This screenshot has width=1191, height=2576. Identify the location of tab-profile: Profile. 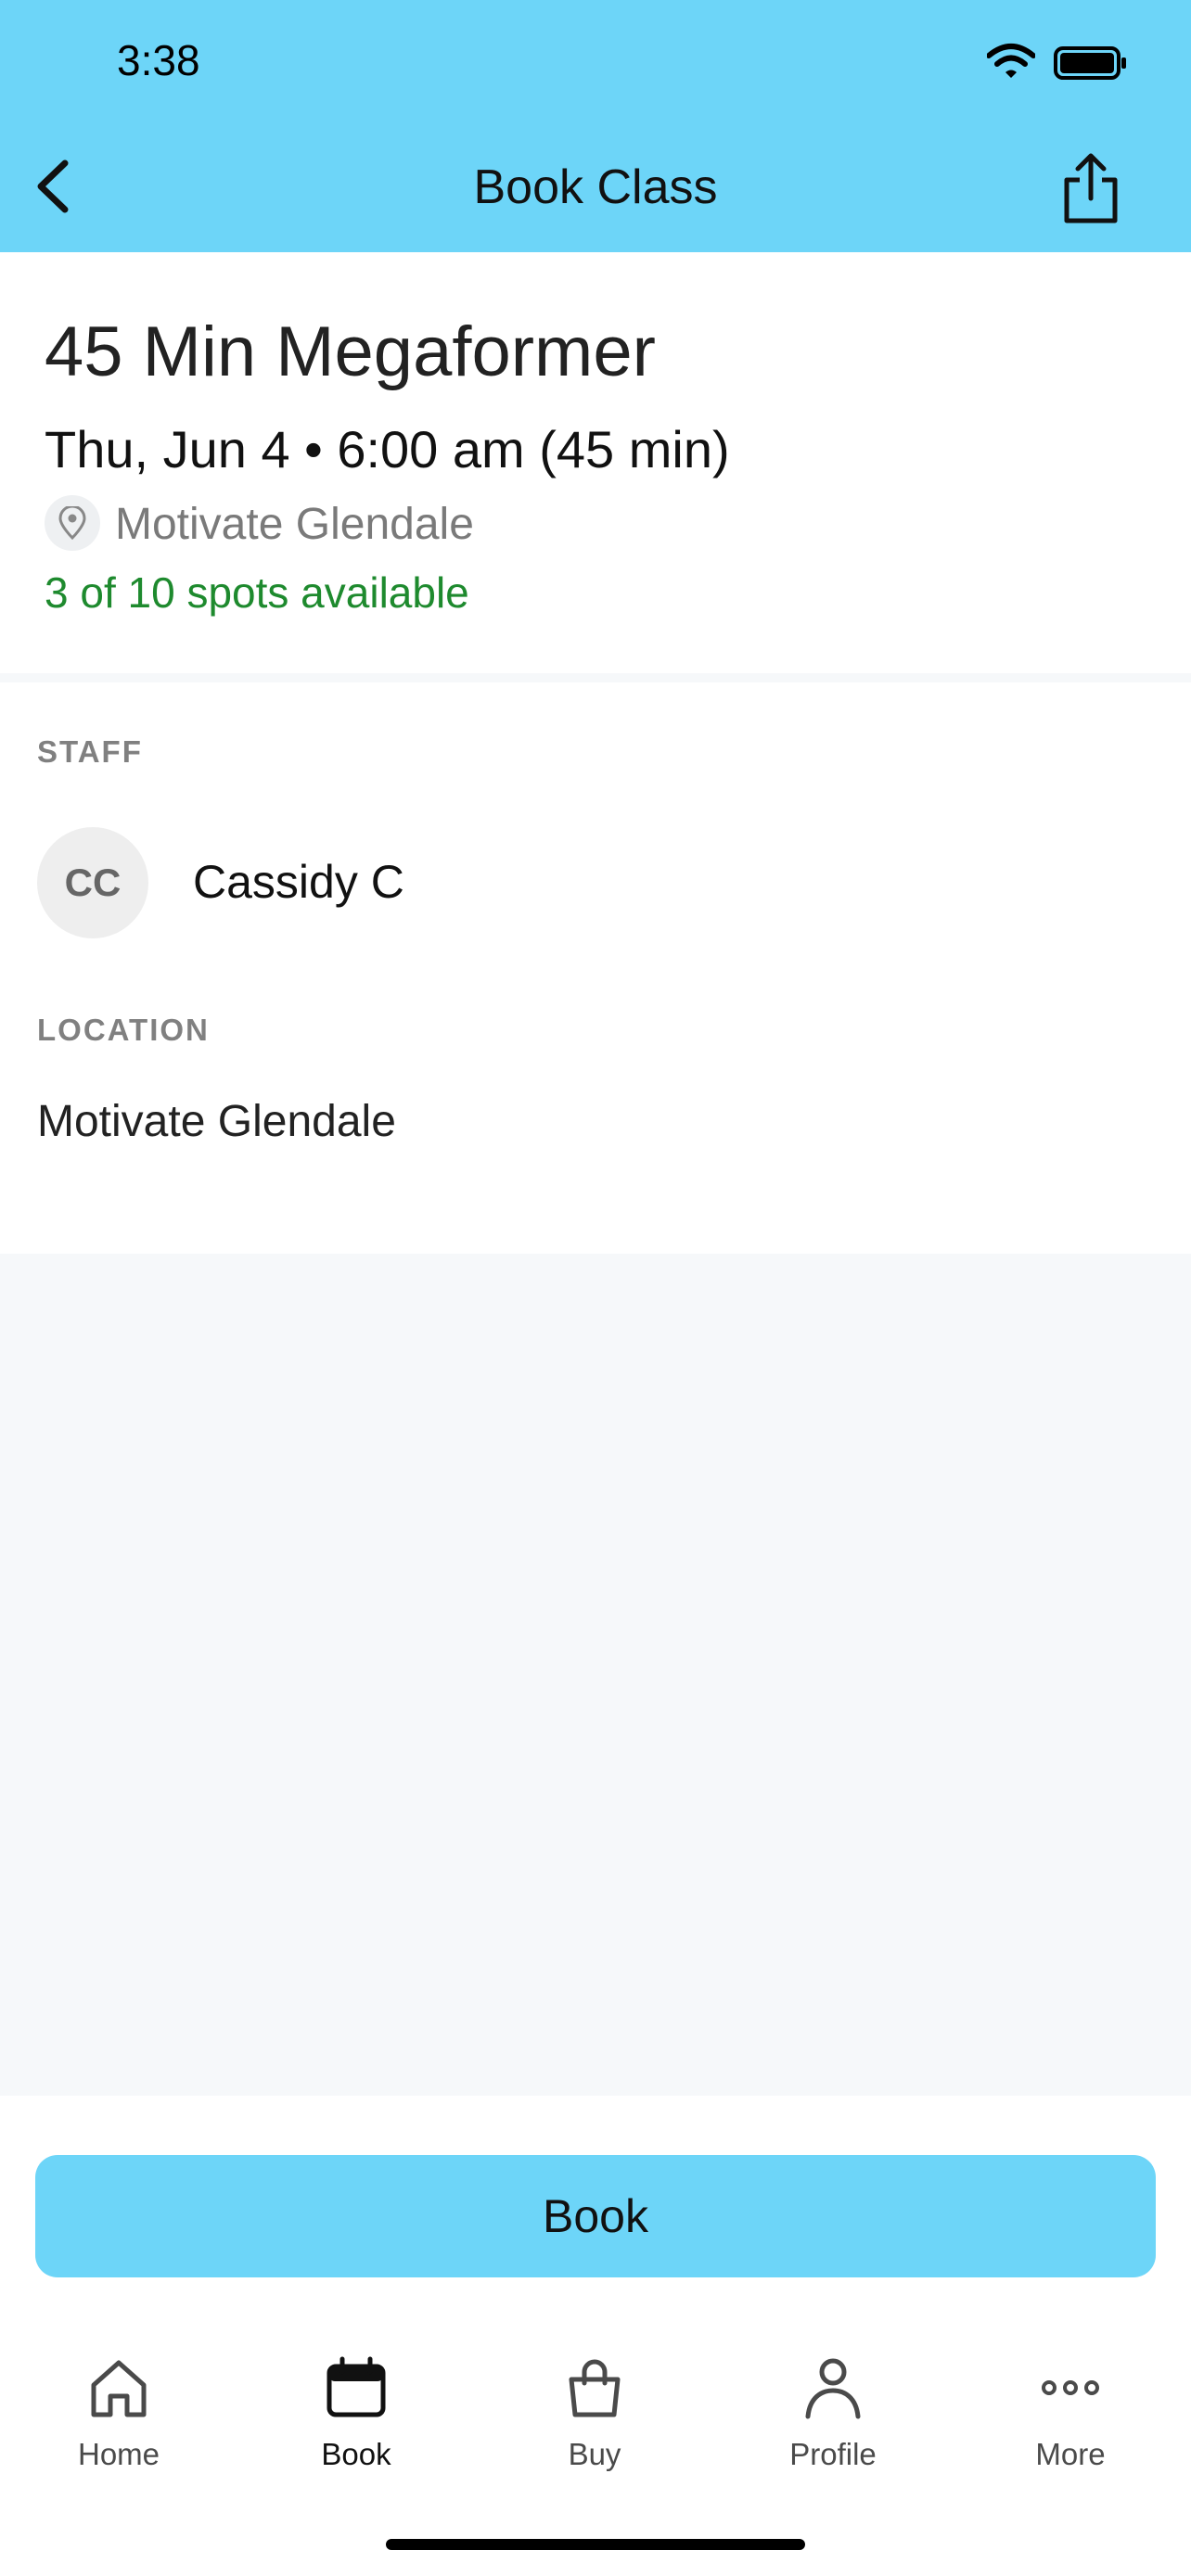
(833, 2424).